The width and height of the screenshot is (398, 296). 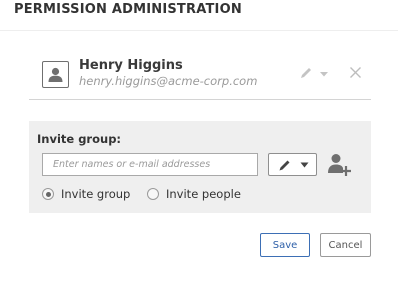 What do you see at coordinates (339, 164) in the screenshot?
I see `add-person-icon` at bounding box center [339, 164].